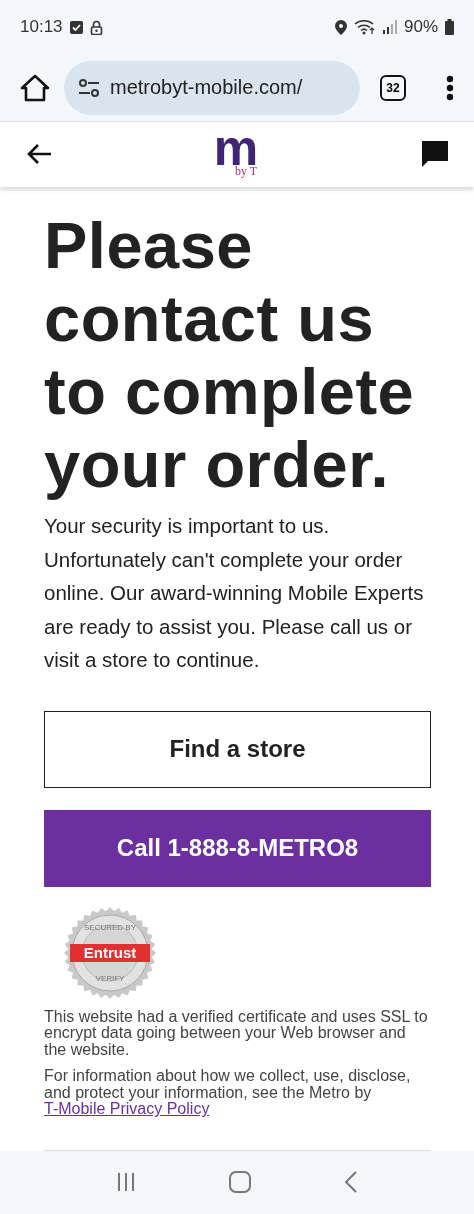 This screenshot has height=1214, width=474. What do you see at coordinates (89, 87) in the screenshot?
I see `site-settings-icon` at bounding box center [89, 87].